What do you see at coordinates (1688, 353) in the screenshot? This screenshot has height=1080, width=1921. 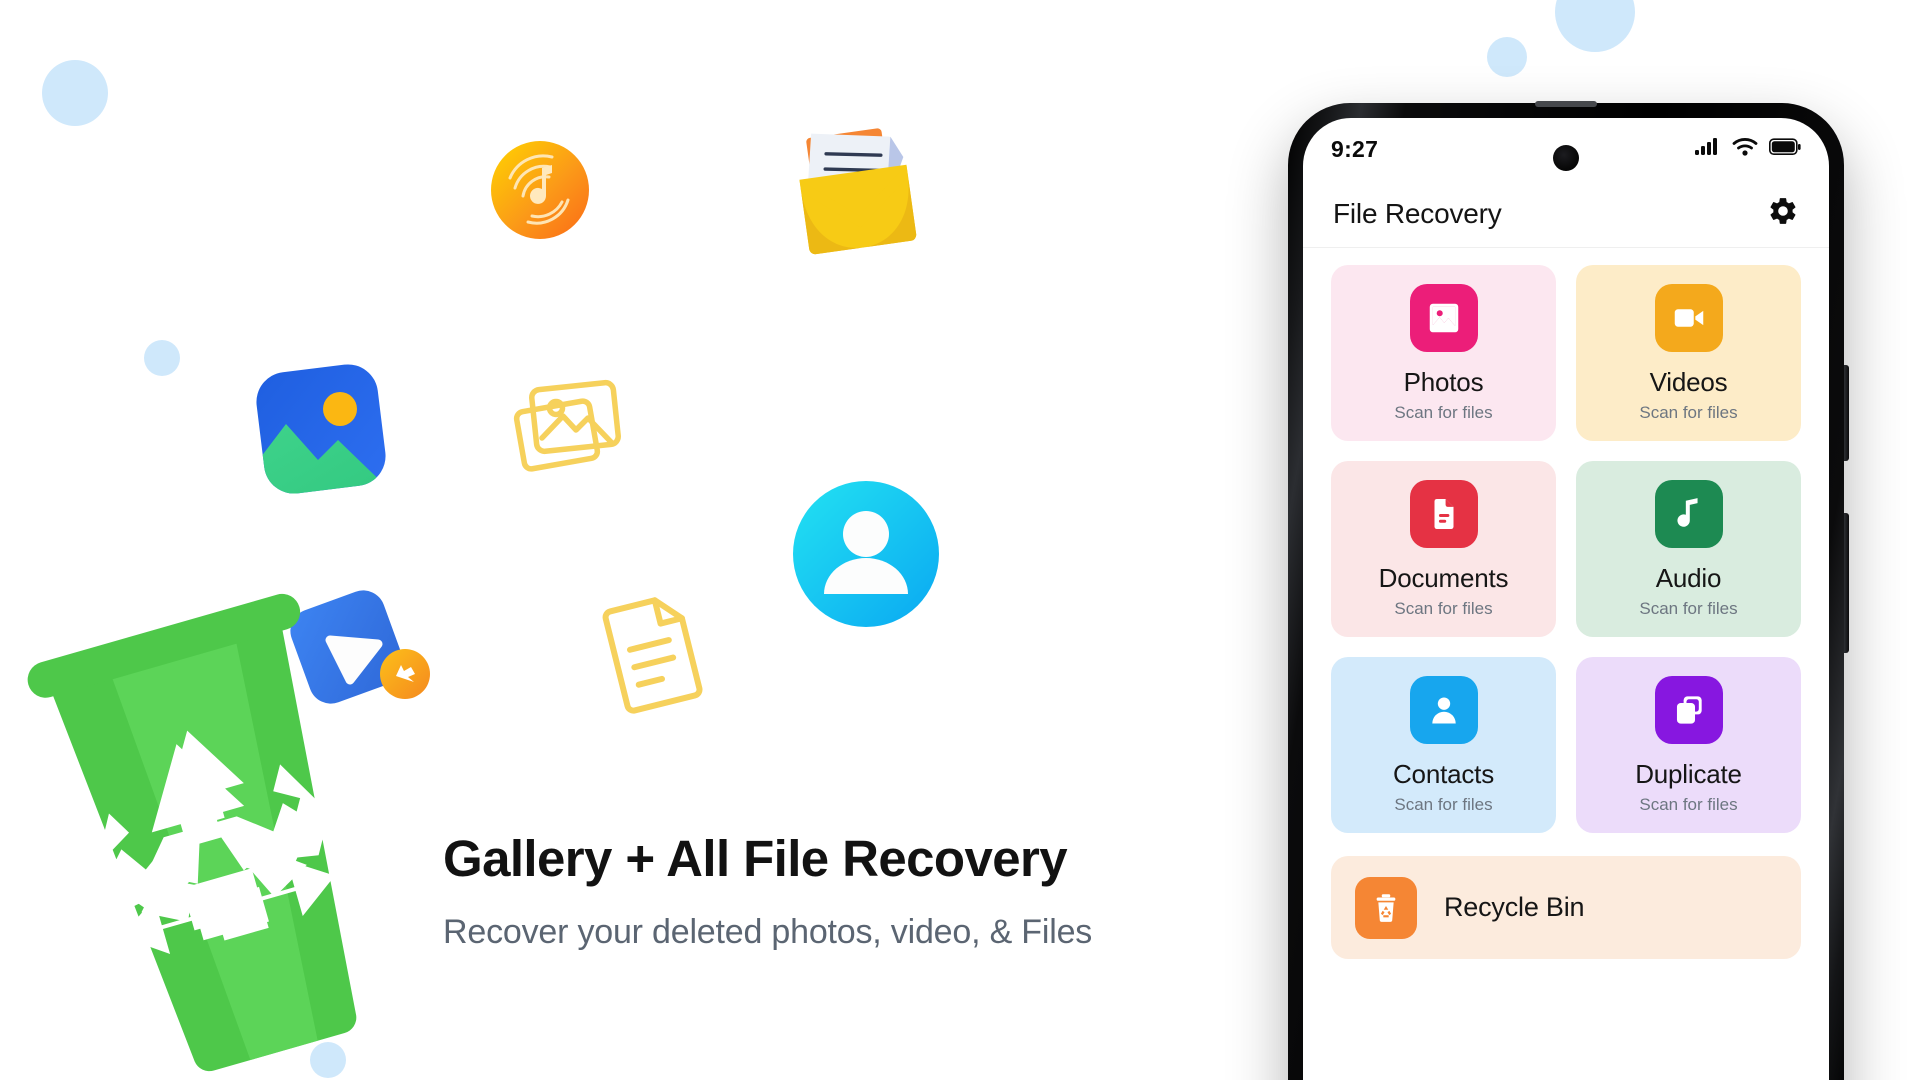 I see `card-videos: Videos Scan for files` at bounding box center [1688, 353].